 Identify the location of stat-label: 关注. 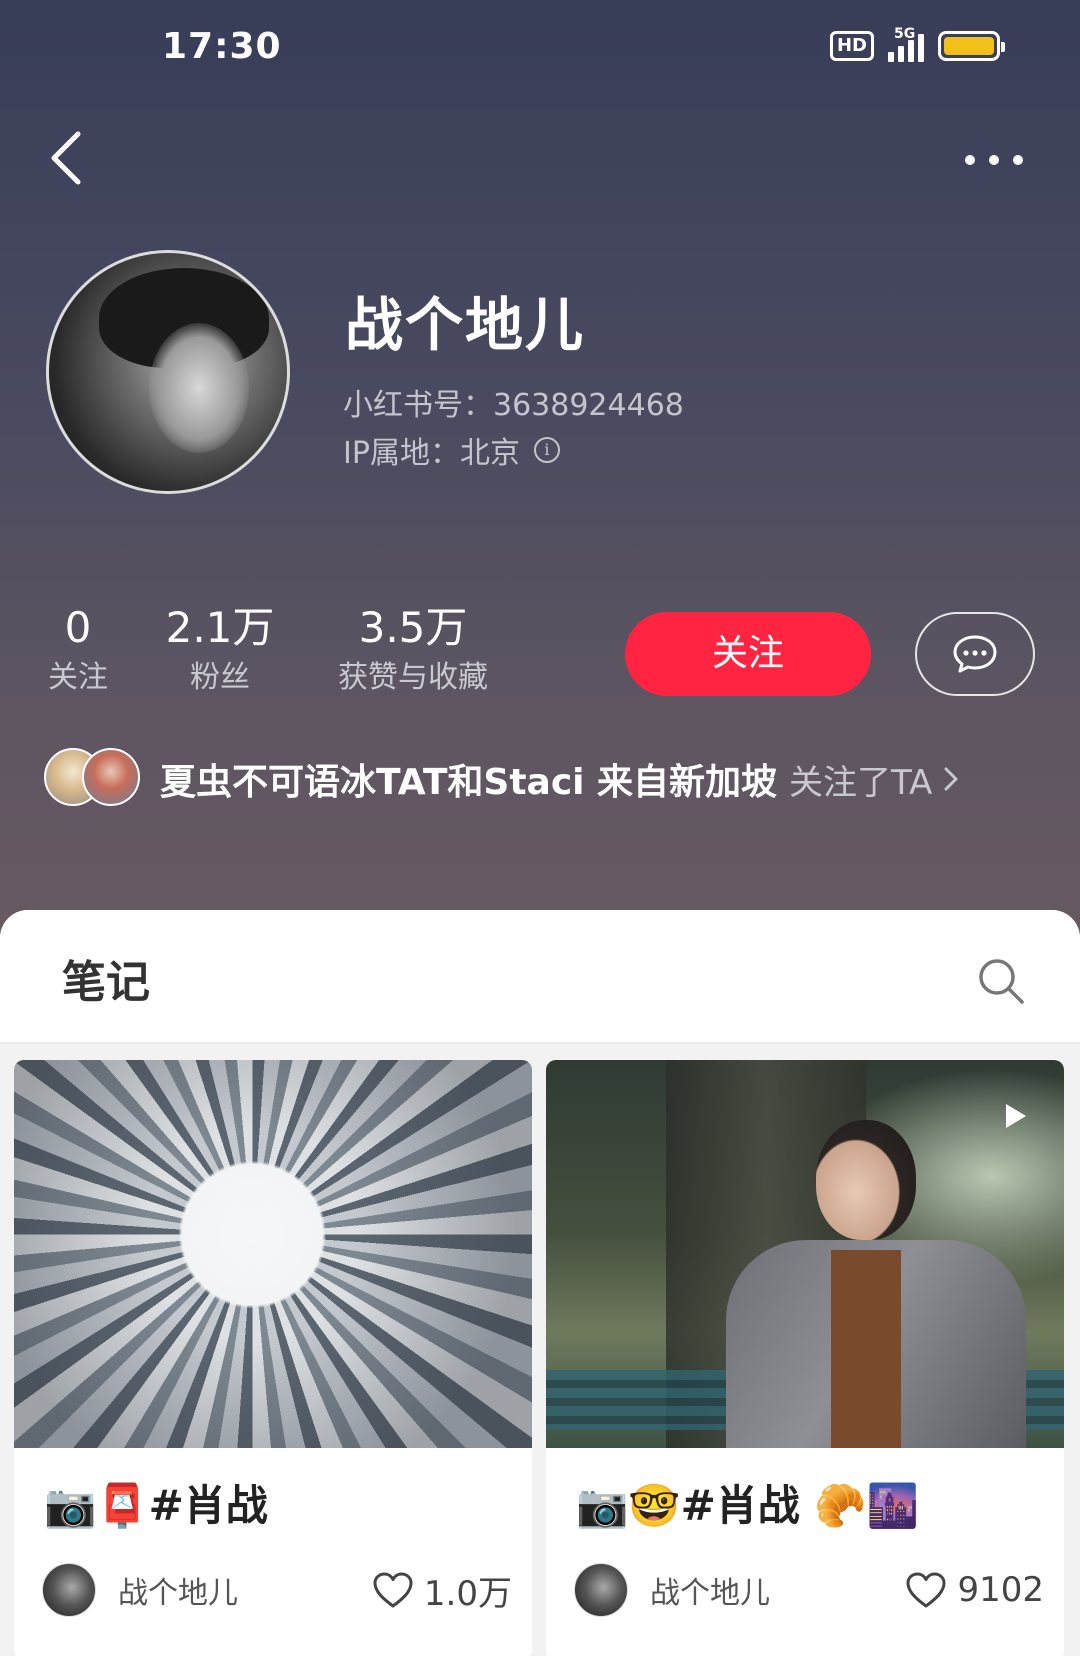
(78, 677).